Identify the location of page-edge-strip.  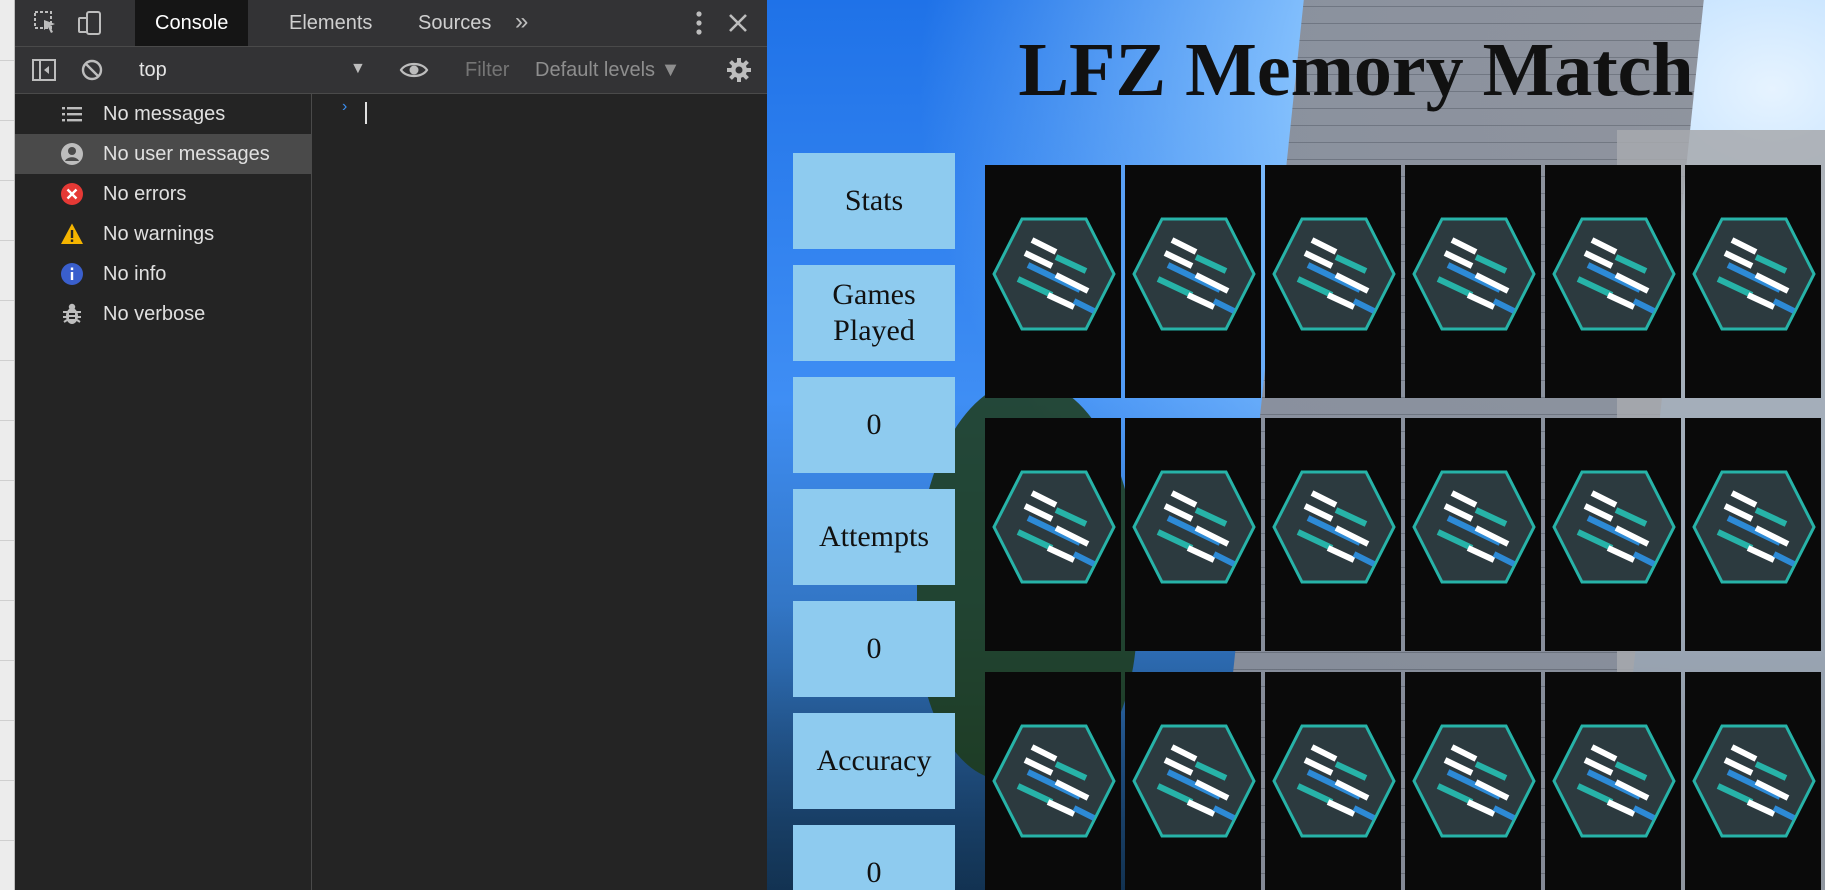
(7, 445).